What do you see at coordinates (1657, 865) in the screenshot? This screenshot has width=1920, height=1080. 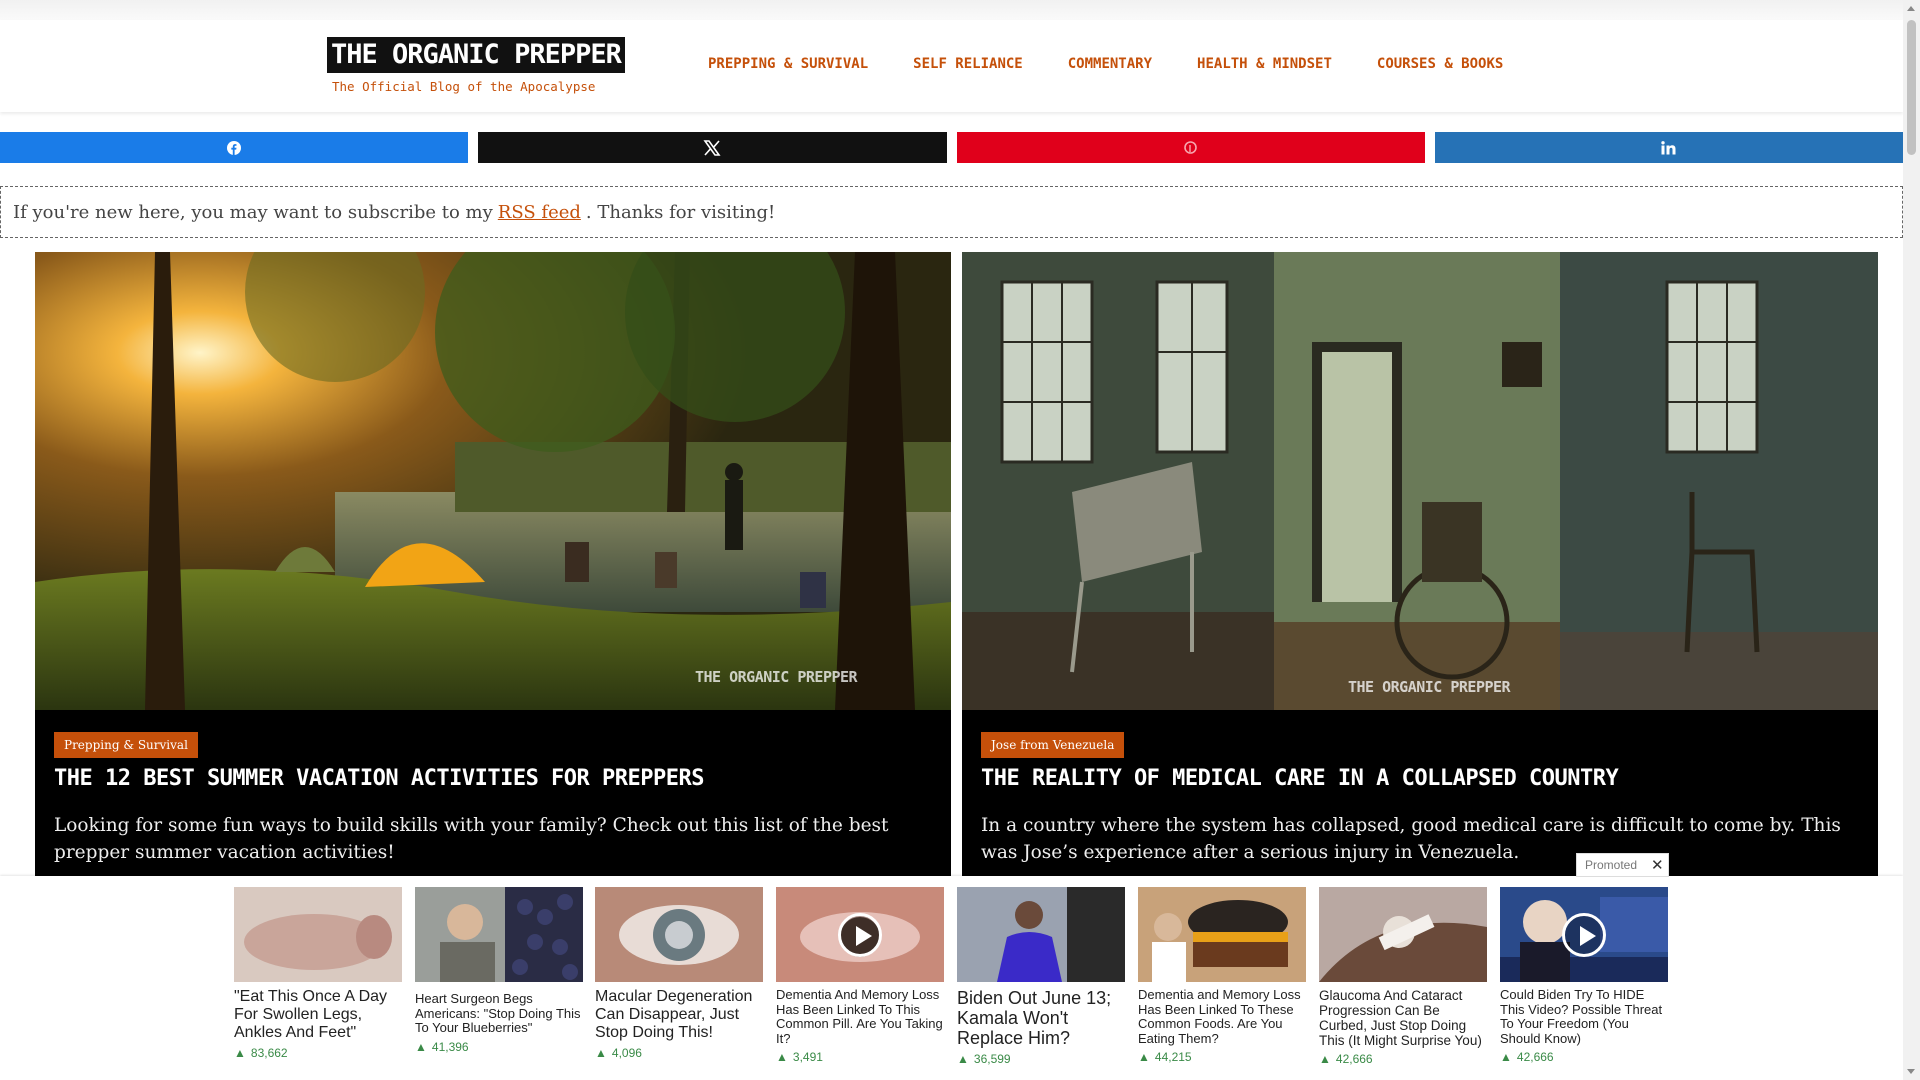 I see `close-icon: ✕` at bounding box center [1657, 865].